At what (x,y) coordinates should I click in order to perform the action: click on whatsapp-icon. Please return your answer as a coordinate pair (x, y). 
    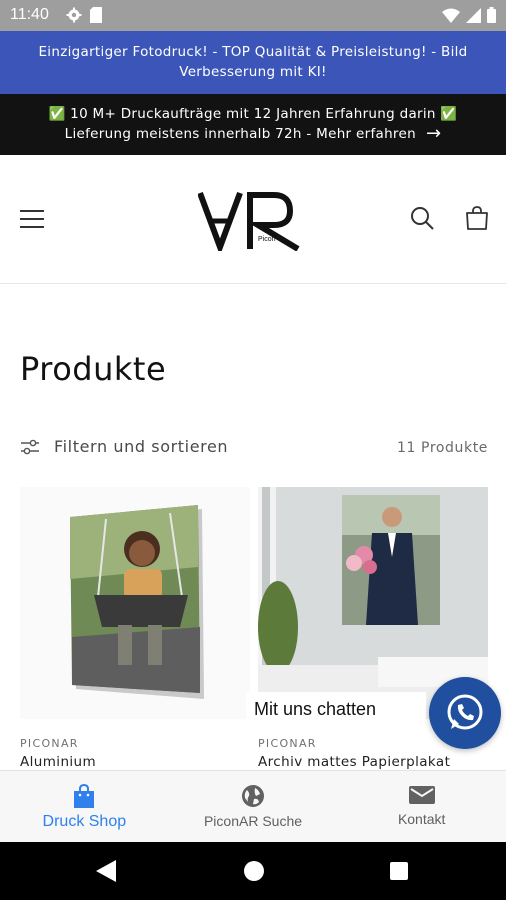
    Looking at the image, I should click on (465, 712).